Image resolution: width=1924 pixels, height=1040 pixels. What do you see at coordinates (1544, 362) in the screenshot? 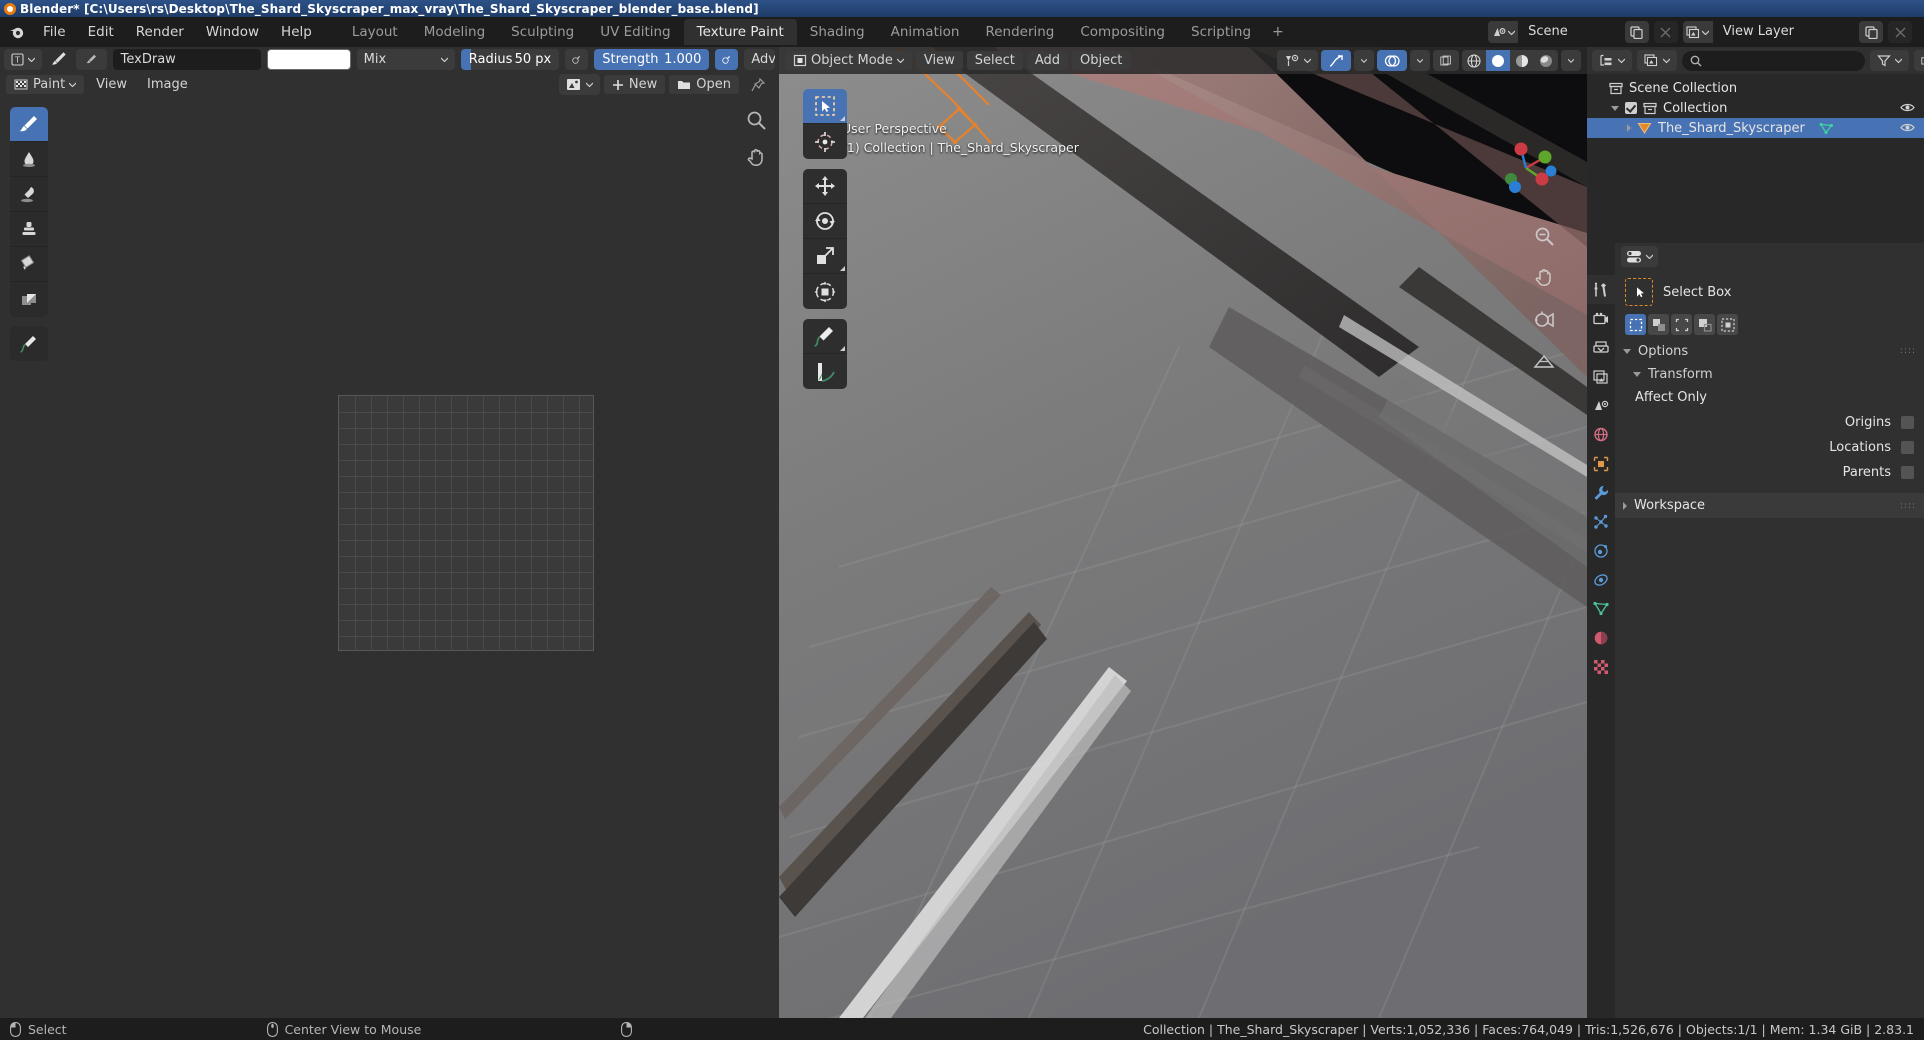
I see `ortho-grid-icon` at bounding box center [1544, 362].